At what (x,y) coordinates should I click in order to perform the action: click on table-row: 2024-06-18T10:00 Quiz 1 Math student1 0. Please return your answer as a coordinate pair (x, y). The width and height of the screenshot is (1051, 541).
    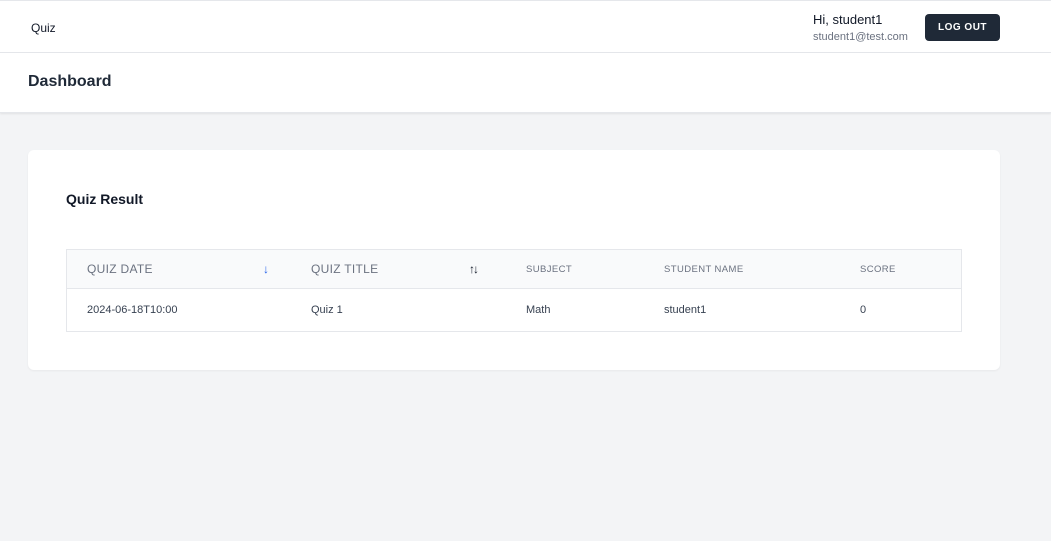
    Looking at the image, I should click on (514, 310).